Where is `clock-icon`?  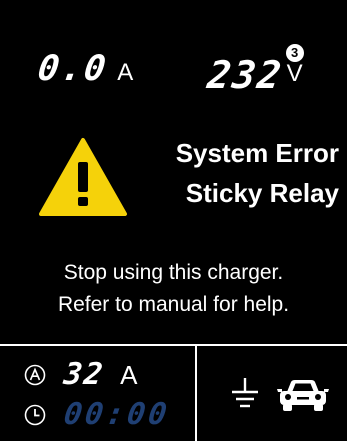 clock-icon is located at coordinates (35, 415).